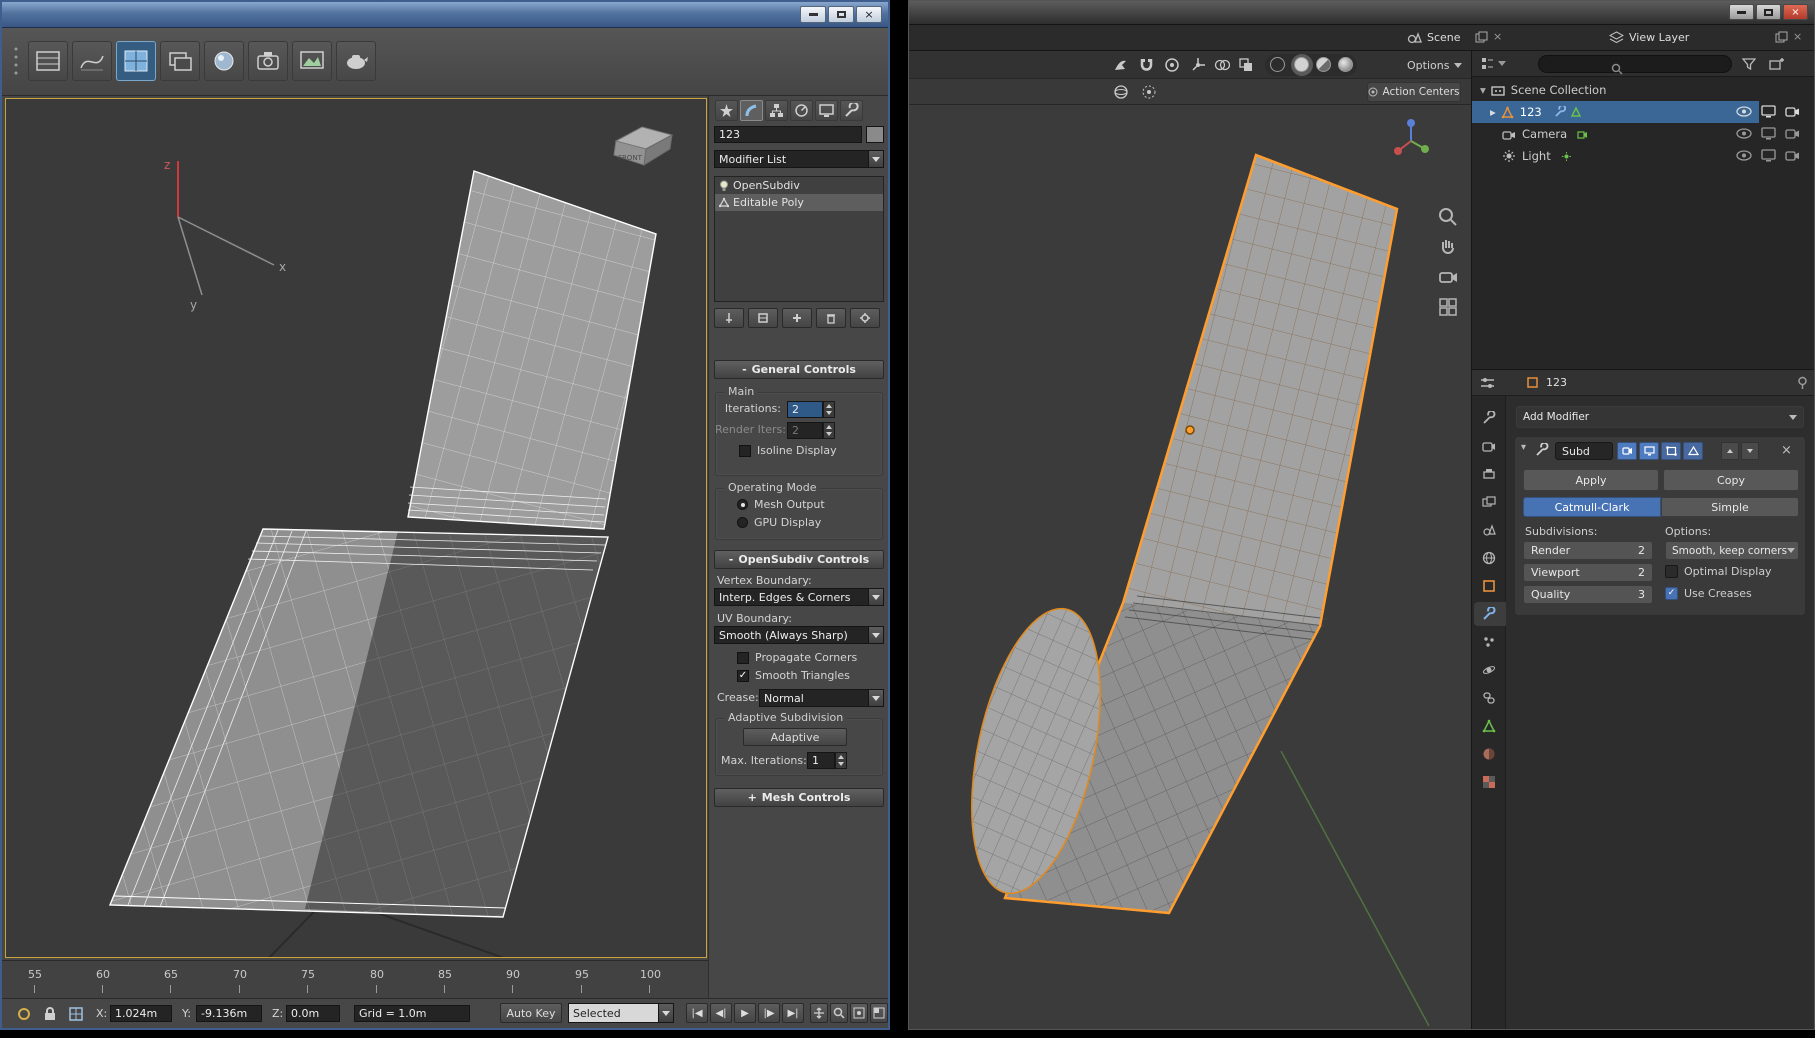 The height and width of the screenshot is (1038, 1815). Describe the element at coordinates (1448, 247) in the screenshot. I see `viewport-pan-hand-icon` at that location.